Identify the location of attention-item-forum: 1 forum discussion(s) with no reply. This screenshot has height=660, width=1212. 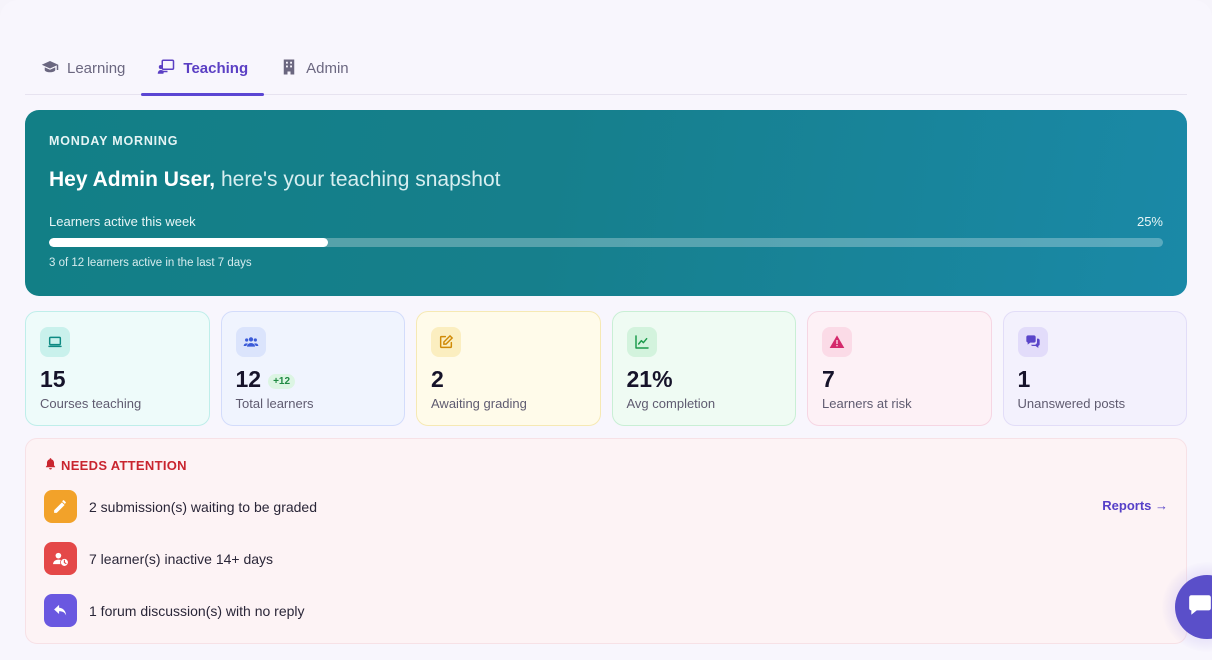
(174, 610).